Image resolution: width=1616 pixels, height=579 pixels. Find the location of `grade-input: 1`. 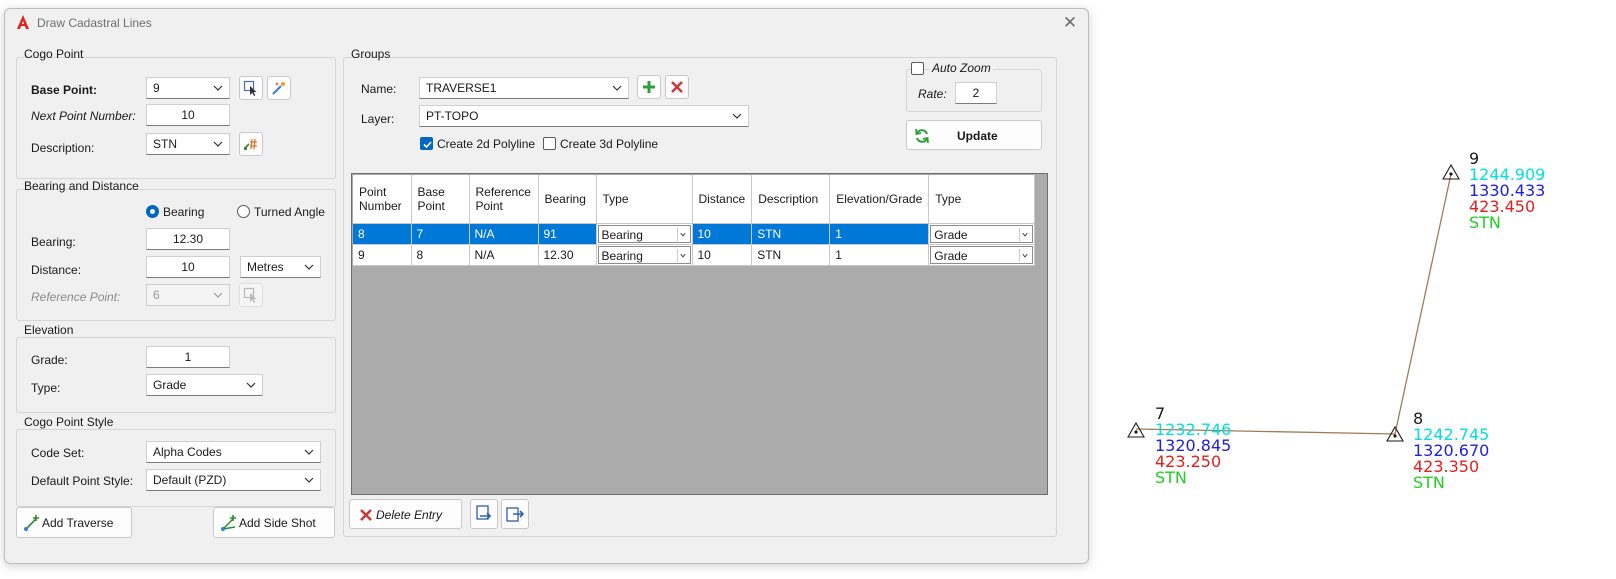

grade-input: 1 is located at coordinates (188, 357).